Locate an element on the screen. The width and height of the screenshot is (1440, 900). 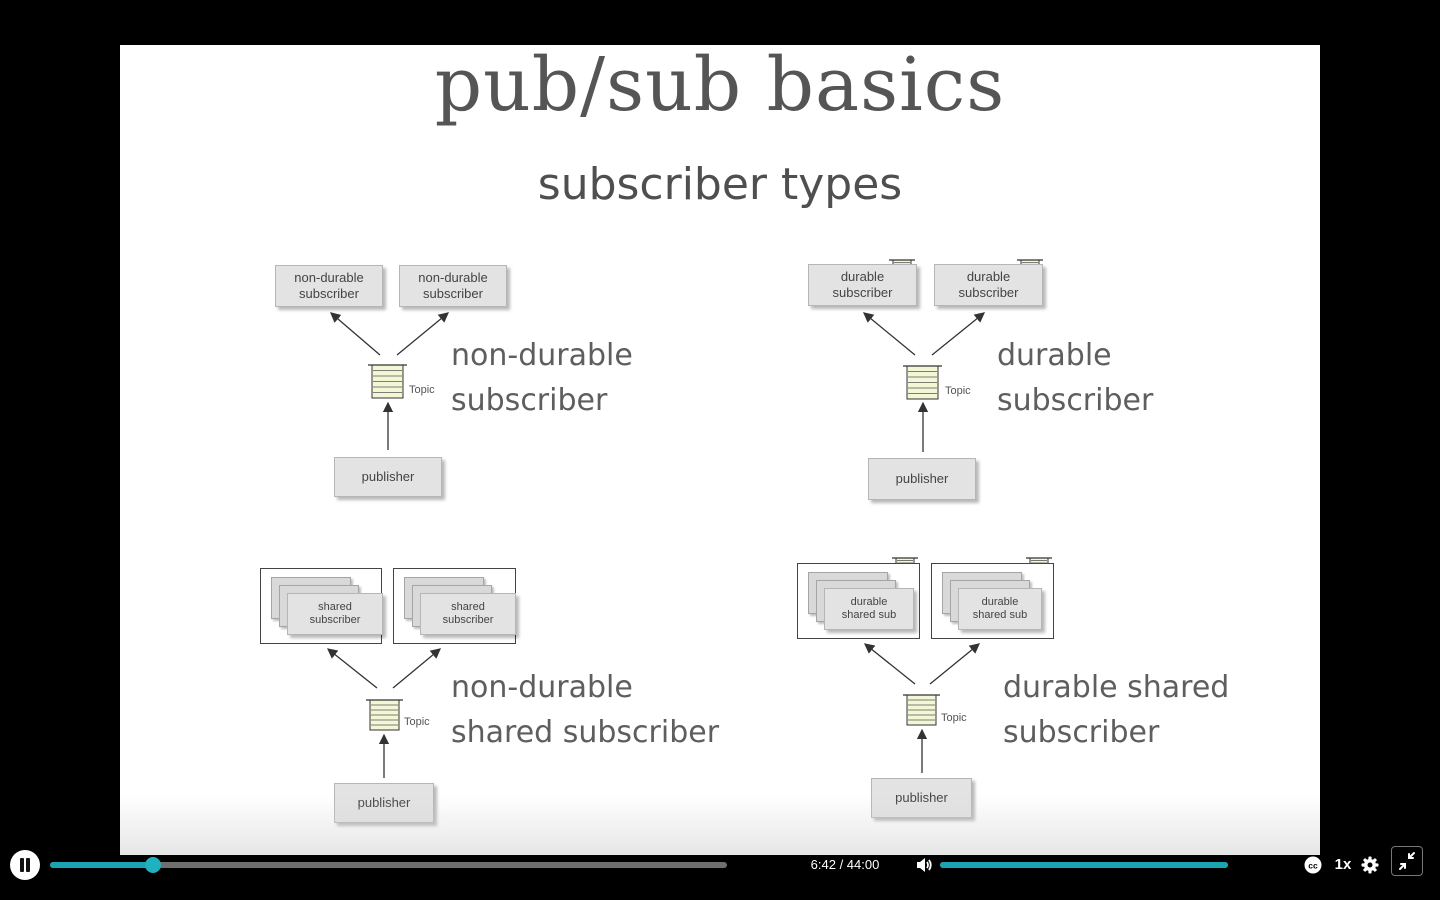
panel-caption: non-durable subscriber is located at coordinates (542, 378).